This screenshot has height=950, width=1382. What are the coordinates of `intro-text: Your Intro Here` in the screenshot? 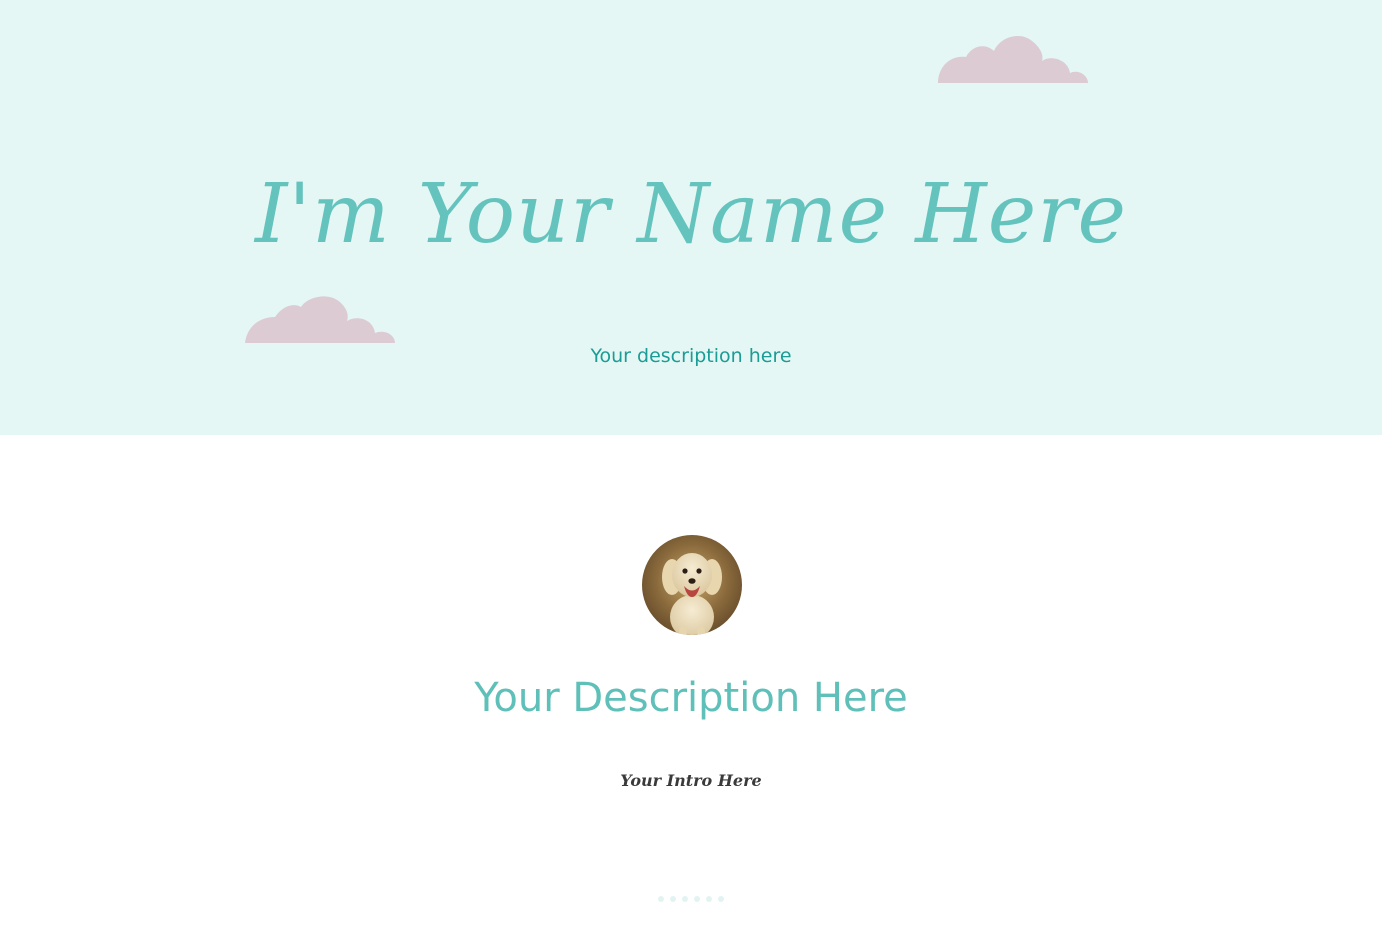 It's located at (691, 780).